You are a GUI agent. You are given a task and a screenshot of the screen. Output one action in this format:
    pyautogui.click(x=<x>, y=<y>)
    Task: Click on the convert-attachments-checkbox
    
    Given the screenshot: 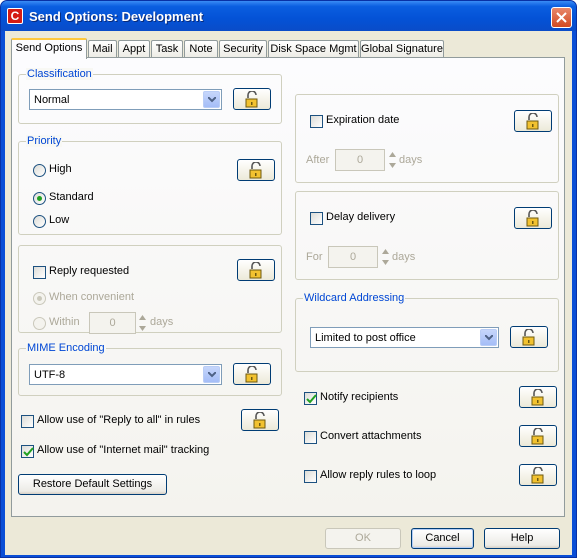 What is the action you would take?
    pyautogui.click(x=310, y=437)
    